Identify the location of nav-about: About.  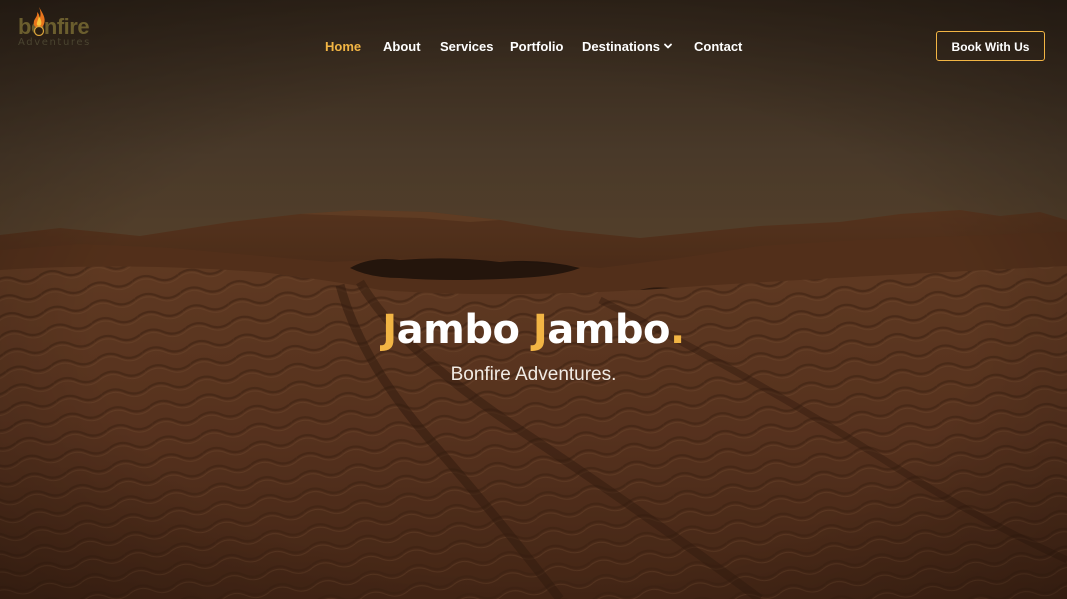
(402, 47).